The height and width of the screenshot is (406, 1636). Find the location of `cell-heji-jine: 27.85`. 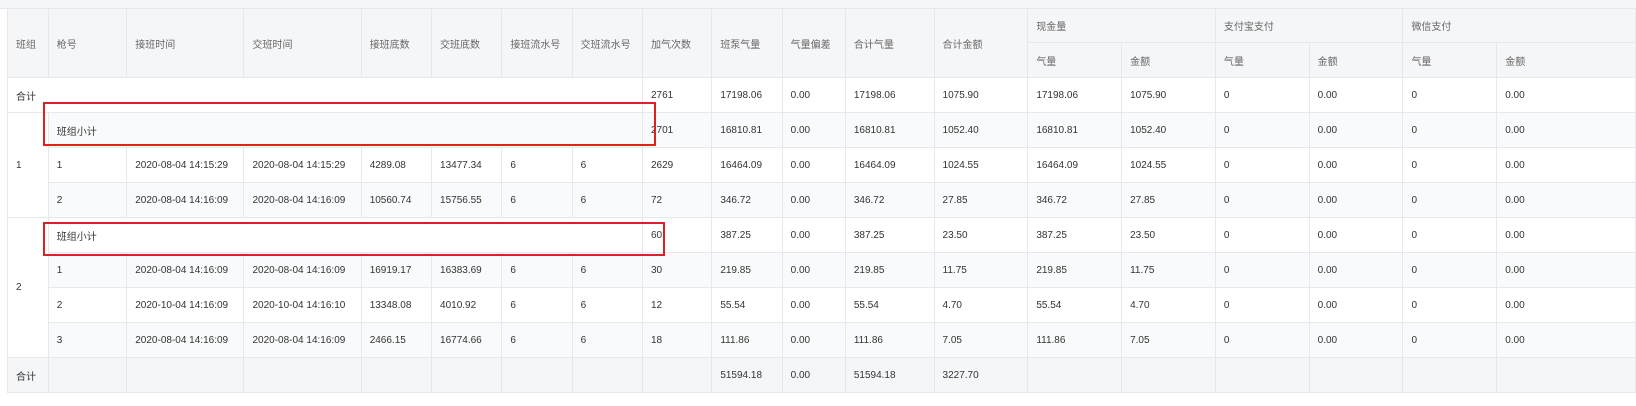

cell-heji-jine: 27.85 is located at coordinates (981, 200).